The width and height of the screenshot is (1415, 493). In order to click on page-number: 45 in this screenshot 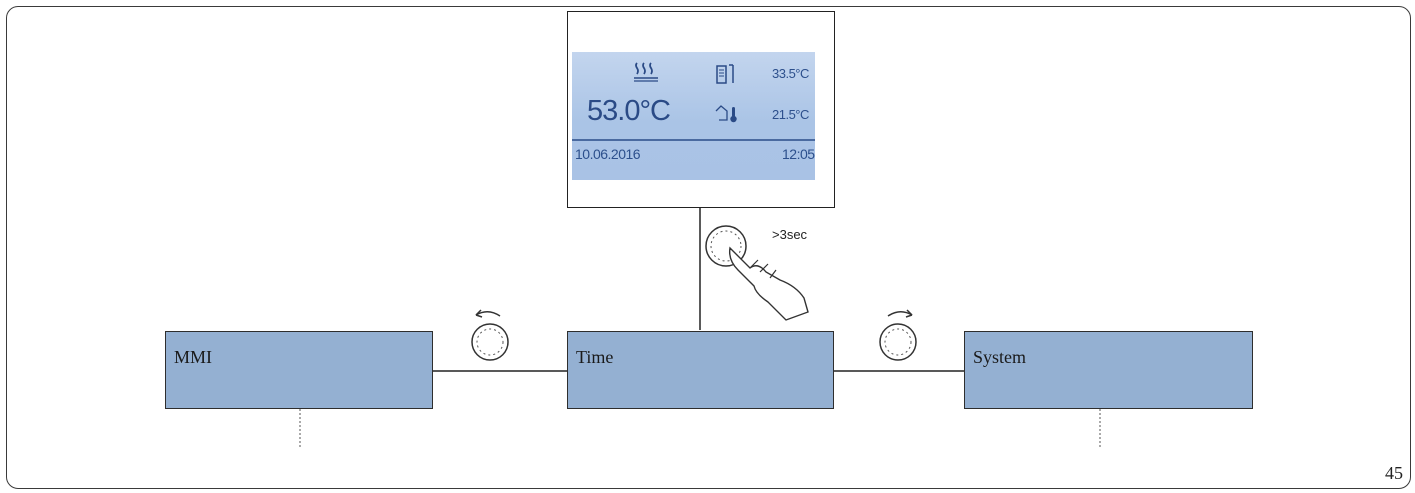, I will do `click(1394, 473)`.